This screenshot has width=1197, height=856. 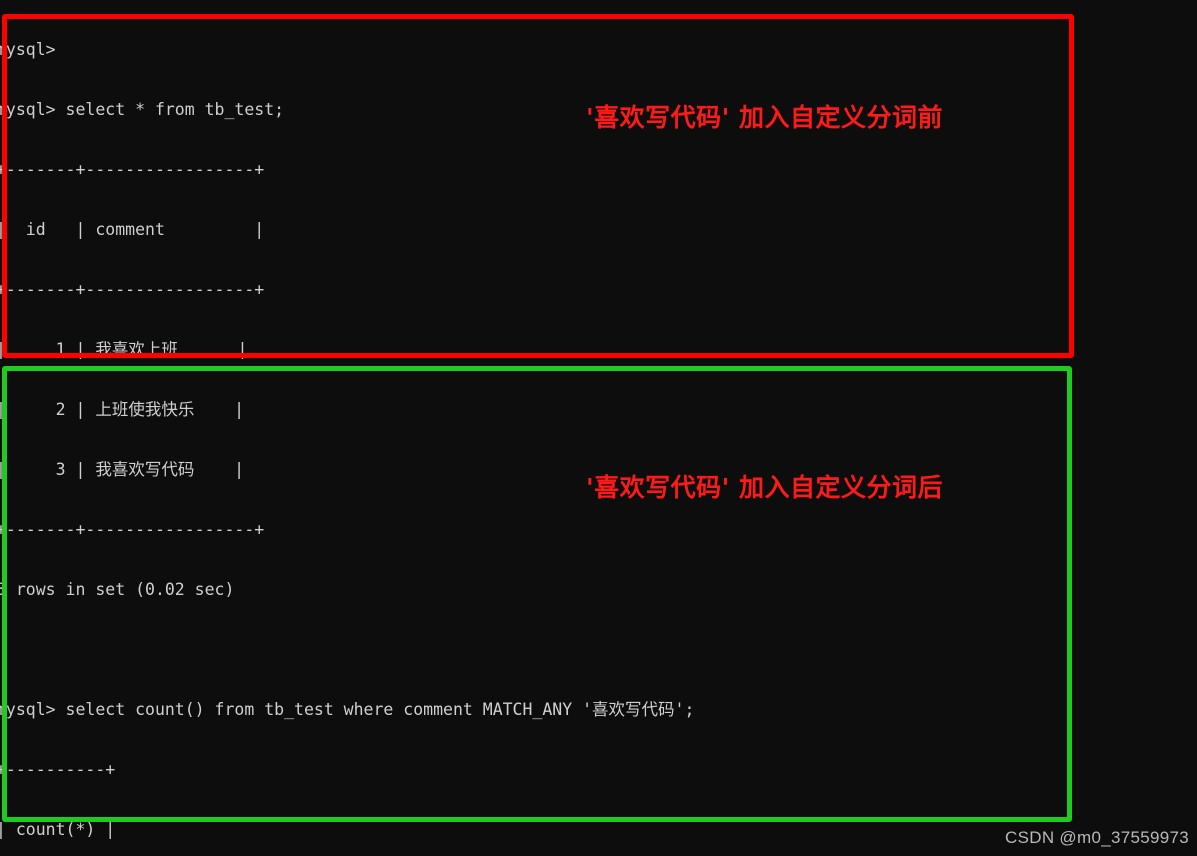 What do you see at coordinates (58, 769) in the screenshot?
I see `terminal-line: +----------+` at bounding box center [58, 769].